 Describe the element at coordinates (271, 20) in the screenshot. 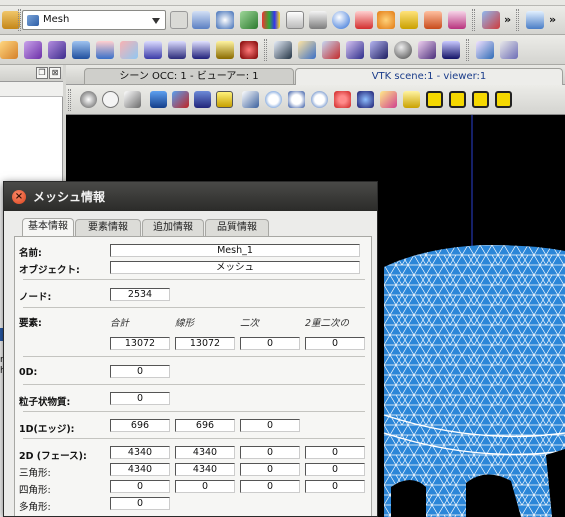

I see `paravis-icon` at that location.